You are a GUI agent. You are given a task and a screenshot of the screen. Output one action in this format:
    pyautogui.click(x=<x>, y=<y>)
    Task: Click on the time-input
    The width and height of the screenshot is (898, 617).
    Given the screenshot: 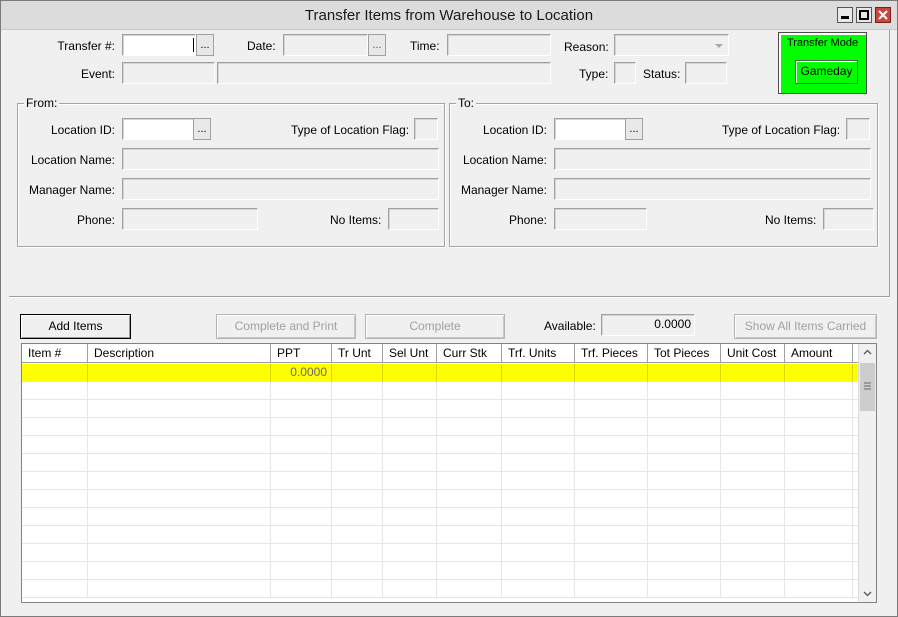 What is the action you would take?
    pyautogui.click(x=499, y=45)
    